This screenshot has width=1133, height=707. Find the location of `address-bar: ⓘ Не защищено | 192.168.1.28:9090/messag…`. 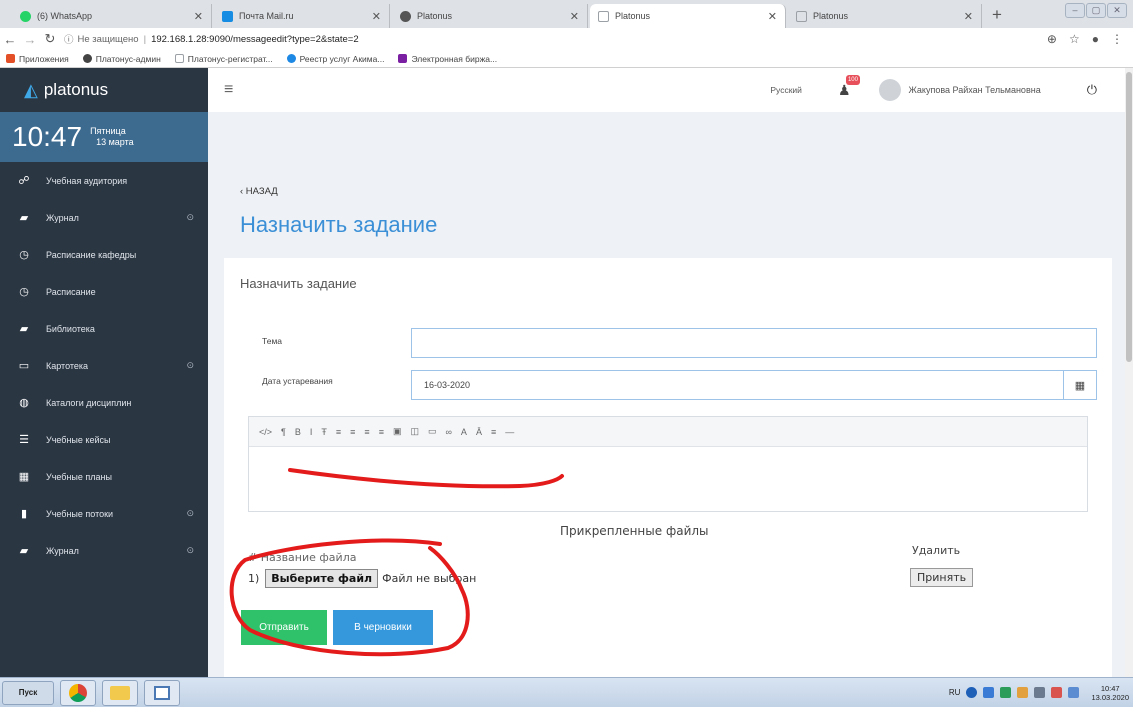

address-bar: ⓘ Не защищено | 192.168.1.28:9090/messag… is located at coordinates (555, 39).